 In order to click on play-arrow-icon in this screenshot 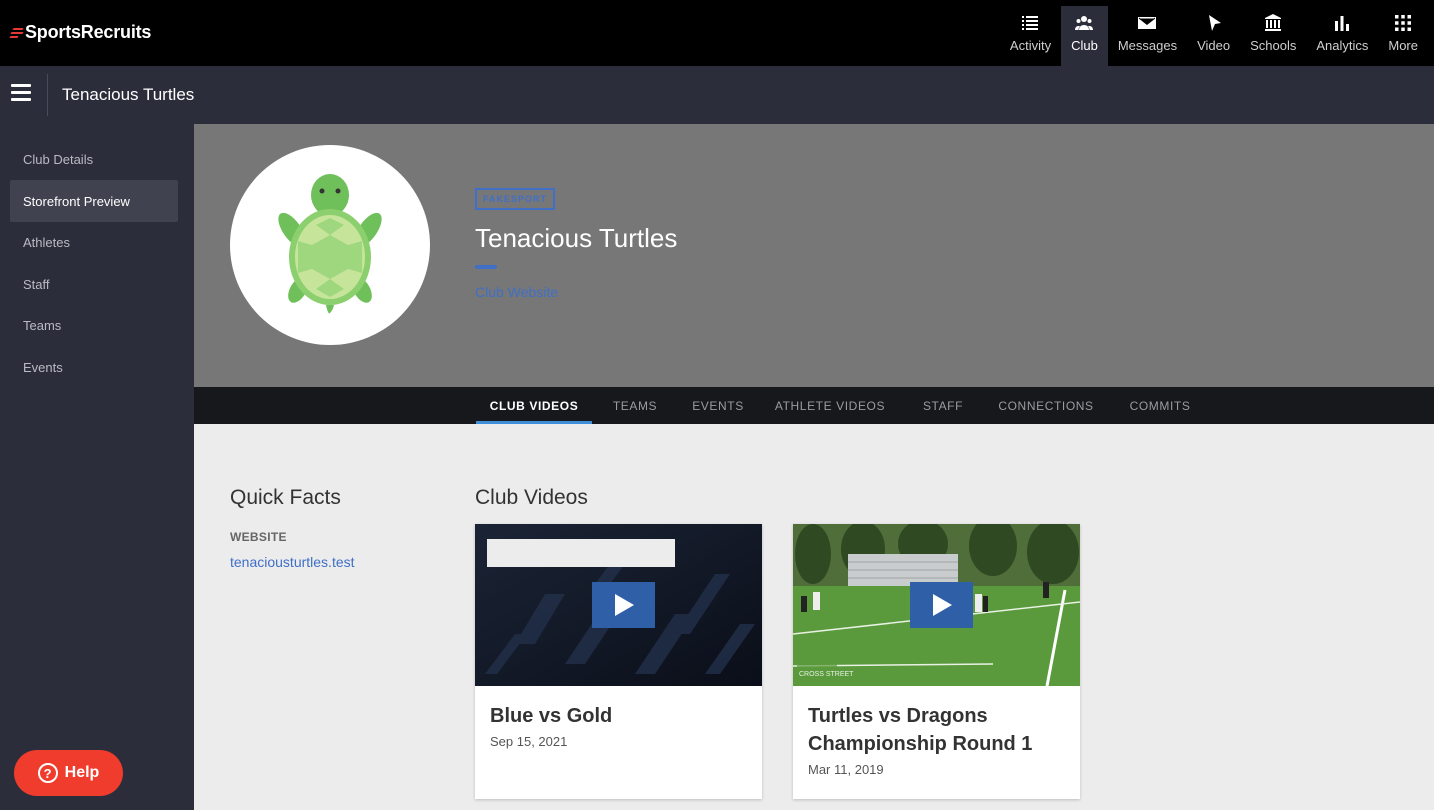, I will do `click(1214, 23)`.